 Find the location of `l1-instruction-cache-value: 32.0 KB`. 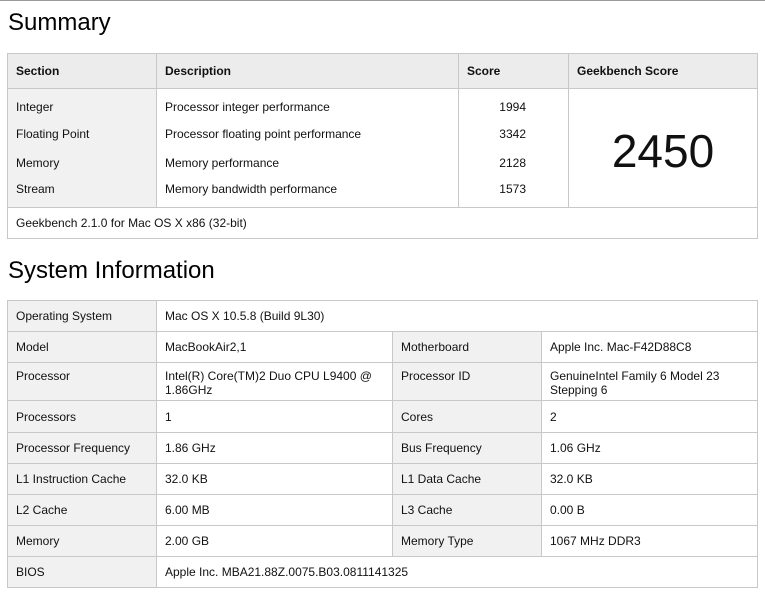

l1-instruction-cache-value: 32.0 KB is located at coordinates (274, 479).